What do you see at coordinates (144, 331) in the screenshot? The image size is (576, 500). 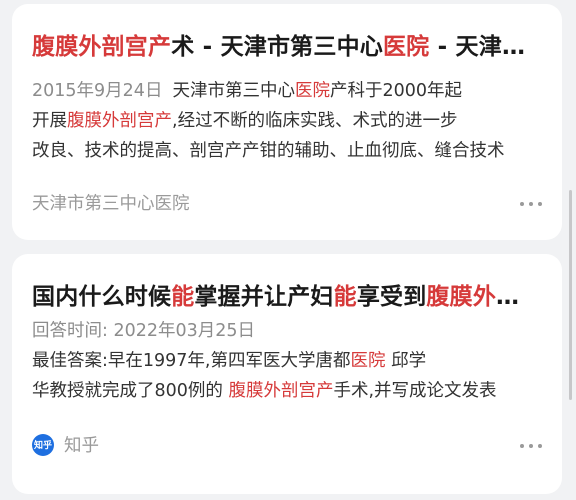 I see `answer-time: 回答时间: 2022年03月25日` at bounding box center [144, 331].